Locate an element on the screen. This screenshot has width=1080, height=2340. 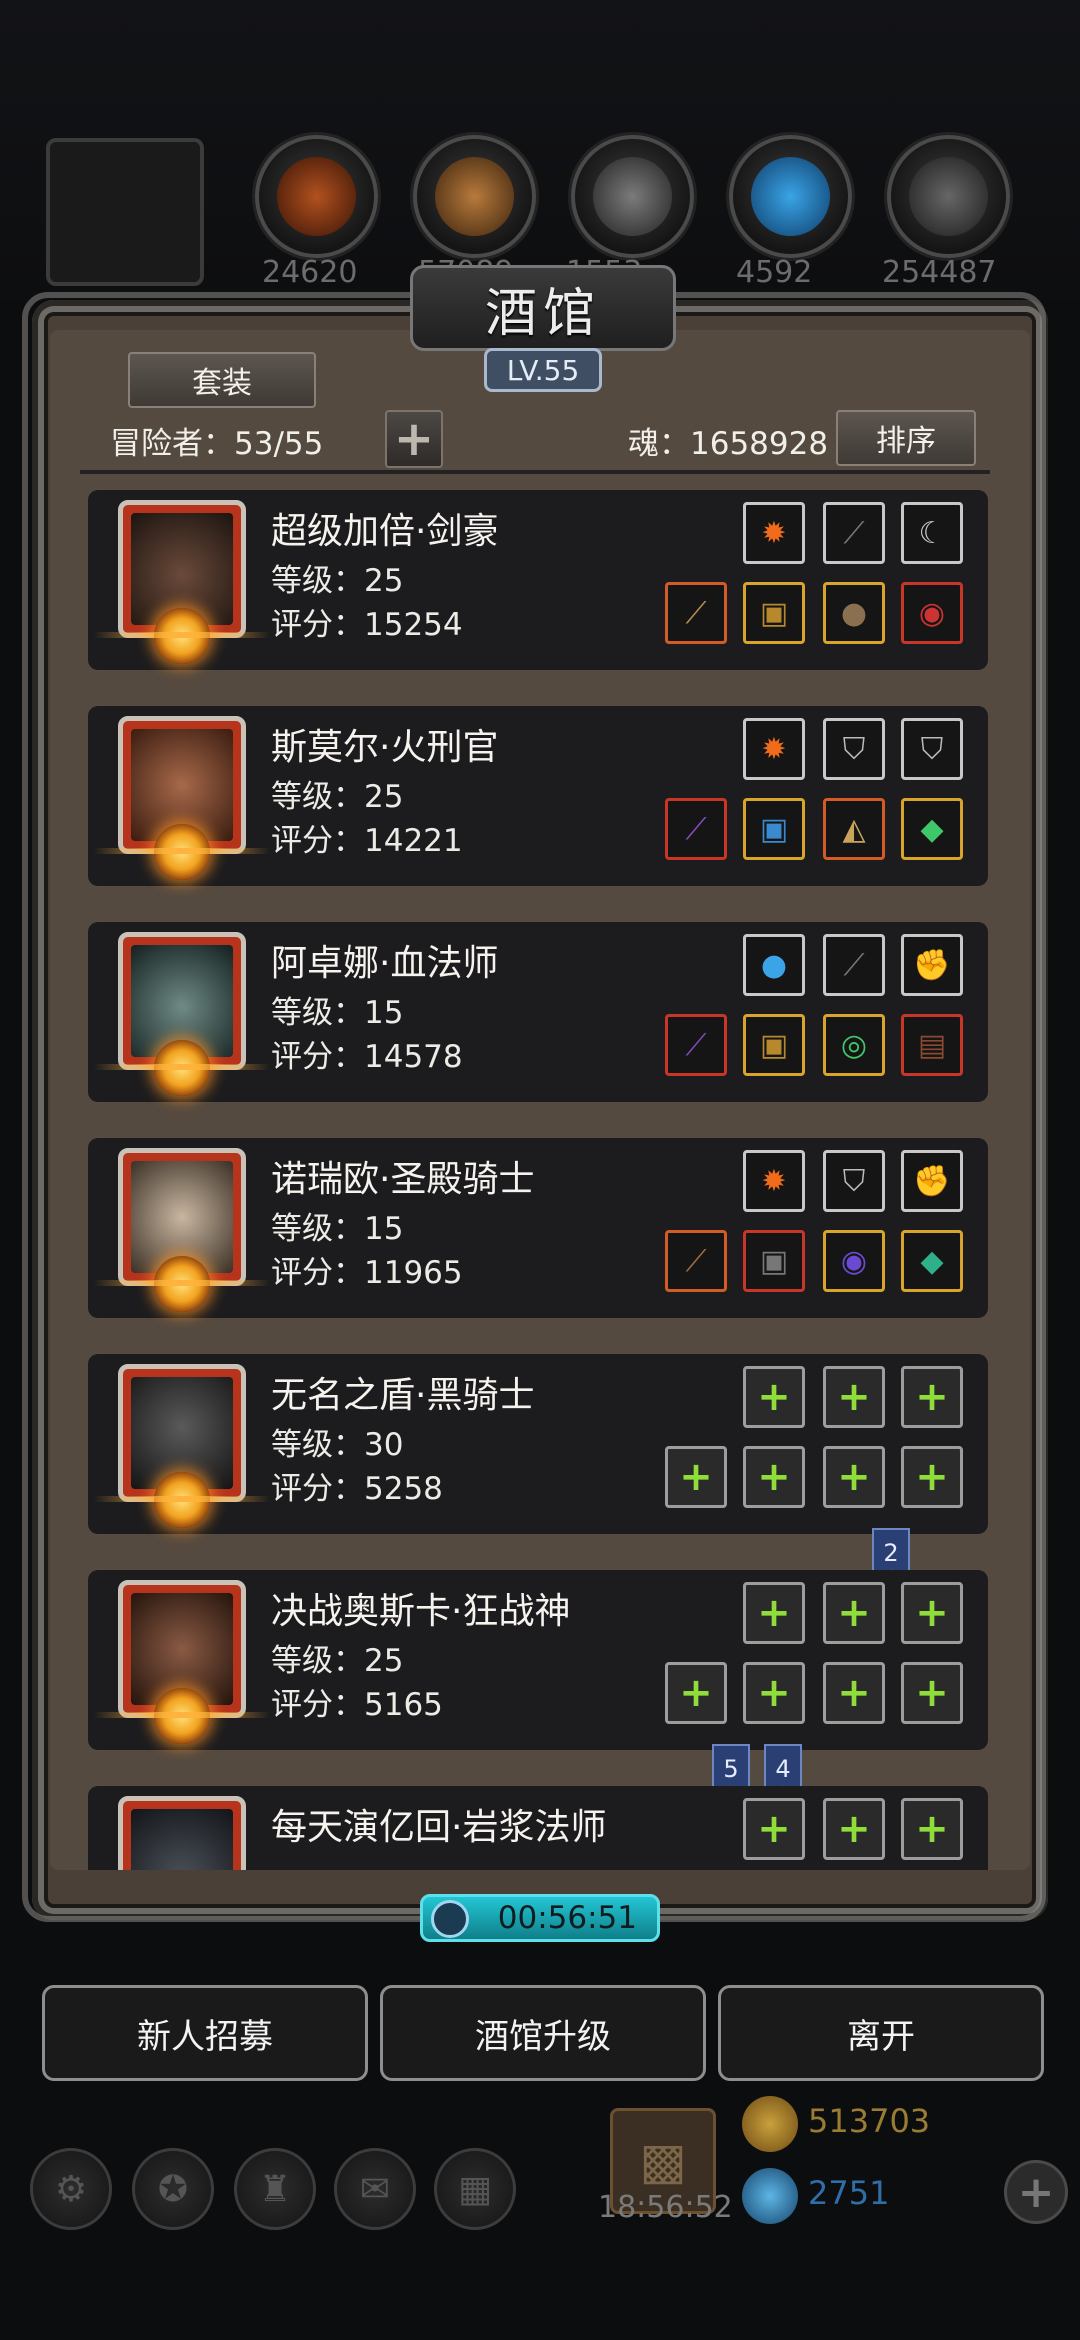
hero-card: 超级加倍·剑豪 等级：25 评分：15254 ✹ ⟋ ☾ ⟋ ▣ ● ◉ is located at coordinates (538, 580).